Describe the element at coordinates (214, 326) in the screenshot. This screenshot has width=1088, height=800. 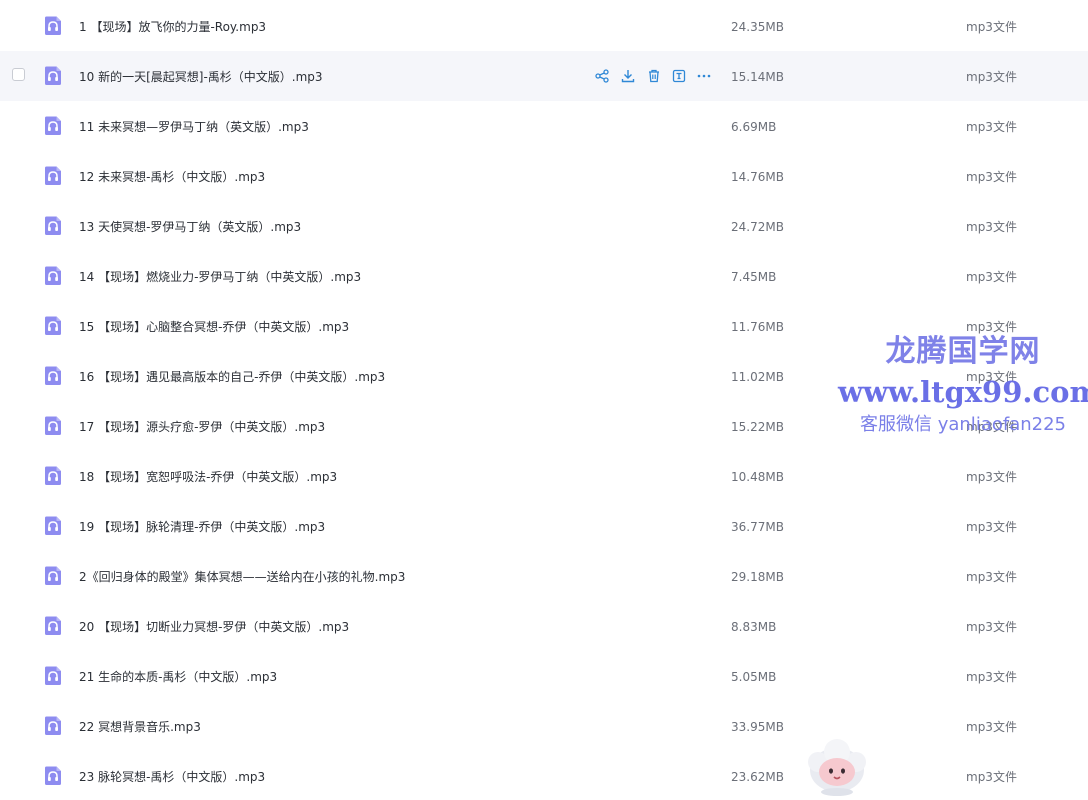
I see `file-name: 15 【现场】心脑整合冥想-乔伊（中英文版）.mp3` at that location.